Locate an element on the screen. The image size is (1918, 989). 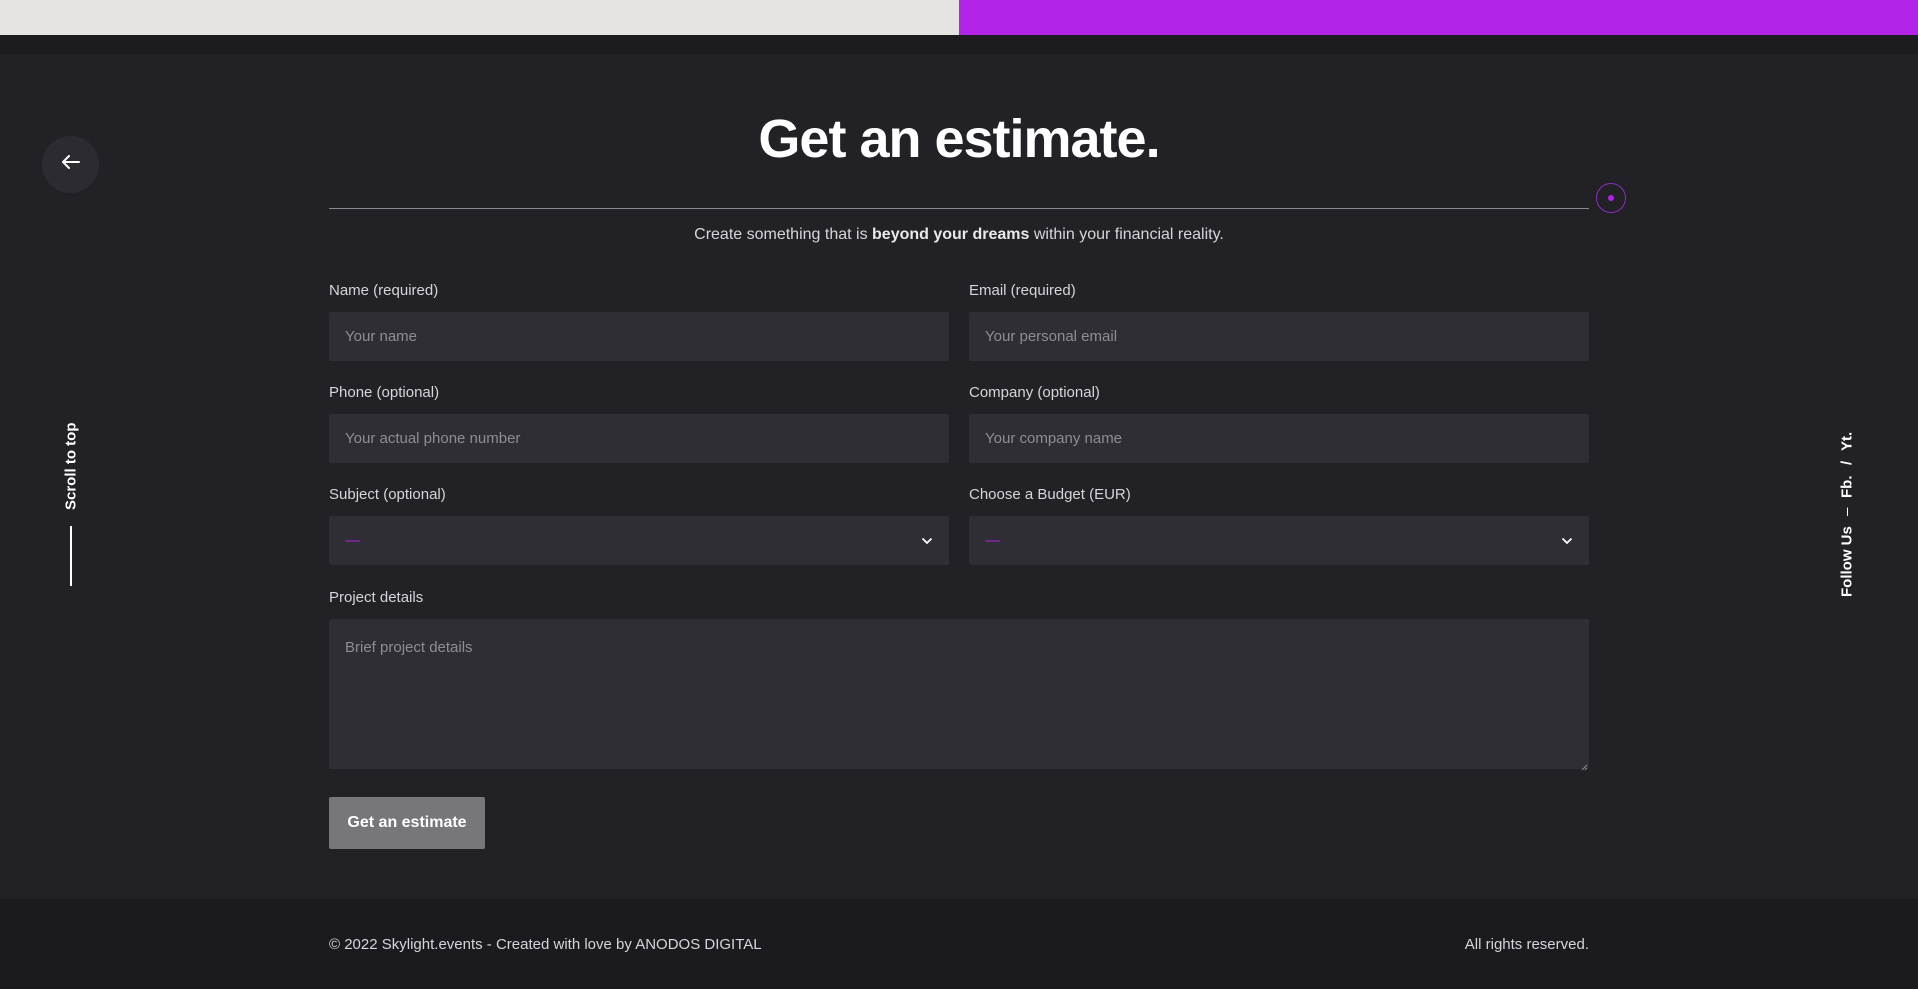
arrow-left-icon is located at coordinates (70, 164).